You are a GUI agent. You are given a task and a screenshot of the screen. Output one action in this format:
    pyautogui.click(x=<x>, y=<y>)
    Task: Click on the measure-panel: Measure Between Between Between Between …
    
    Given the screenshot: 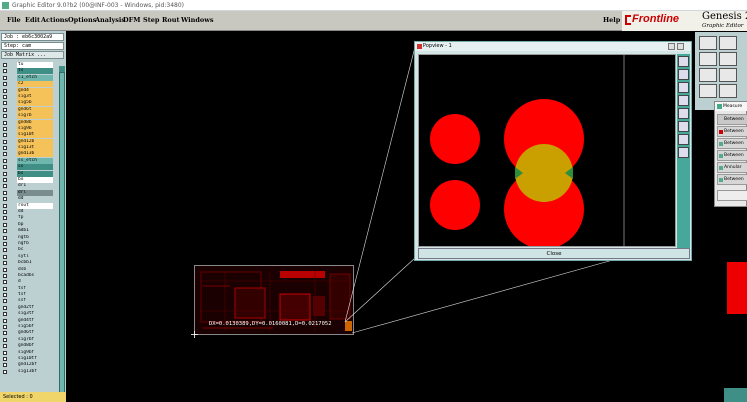 What is the action you would take?
    pyautogui.click(x=730, y=154)
    